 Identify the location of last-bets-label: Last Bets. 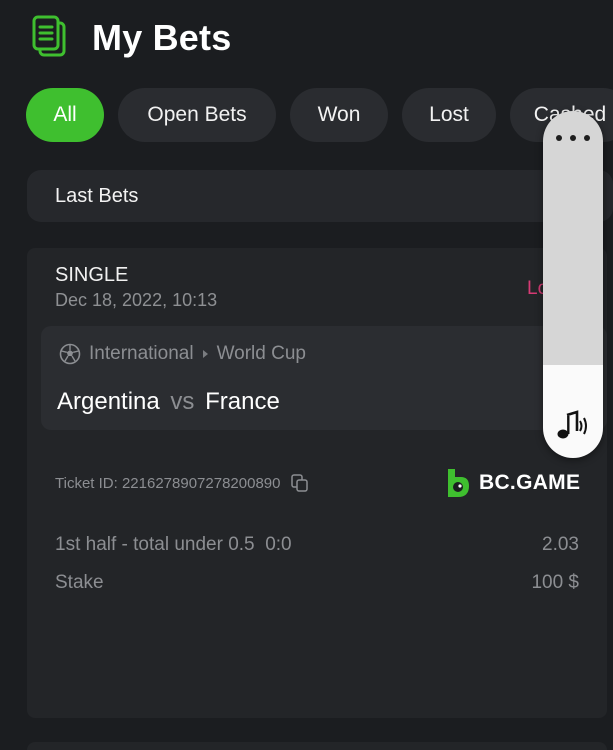
(97, 195).